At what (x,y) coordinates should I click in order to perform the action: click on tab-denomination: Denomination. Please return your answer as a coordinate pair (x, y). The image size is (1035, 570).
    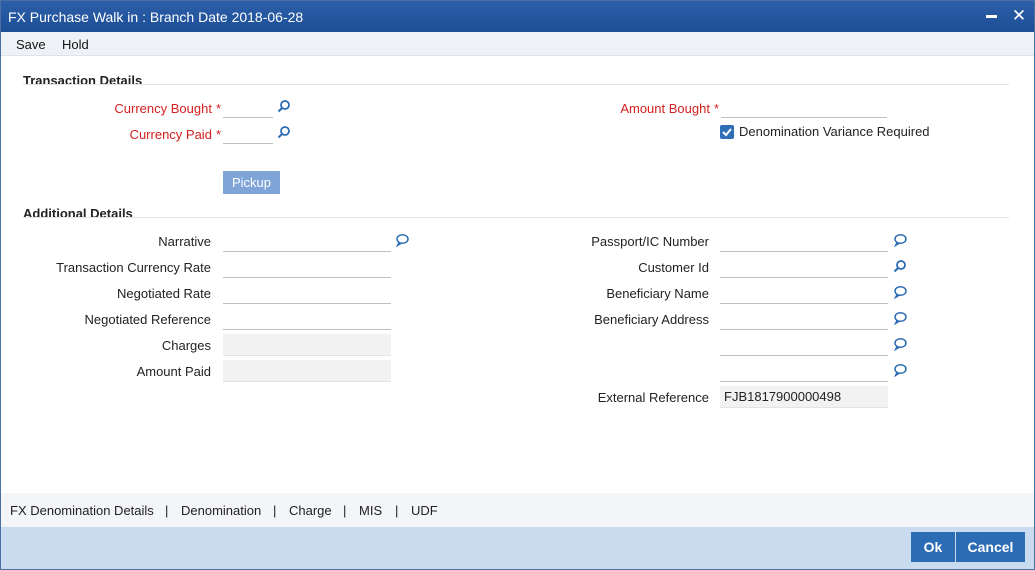
    Looking at the image, I should click on (221, 510).